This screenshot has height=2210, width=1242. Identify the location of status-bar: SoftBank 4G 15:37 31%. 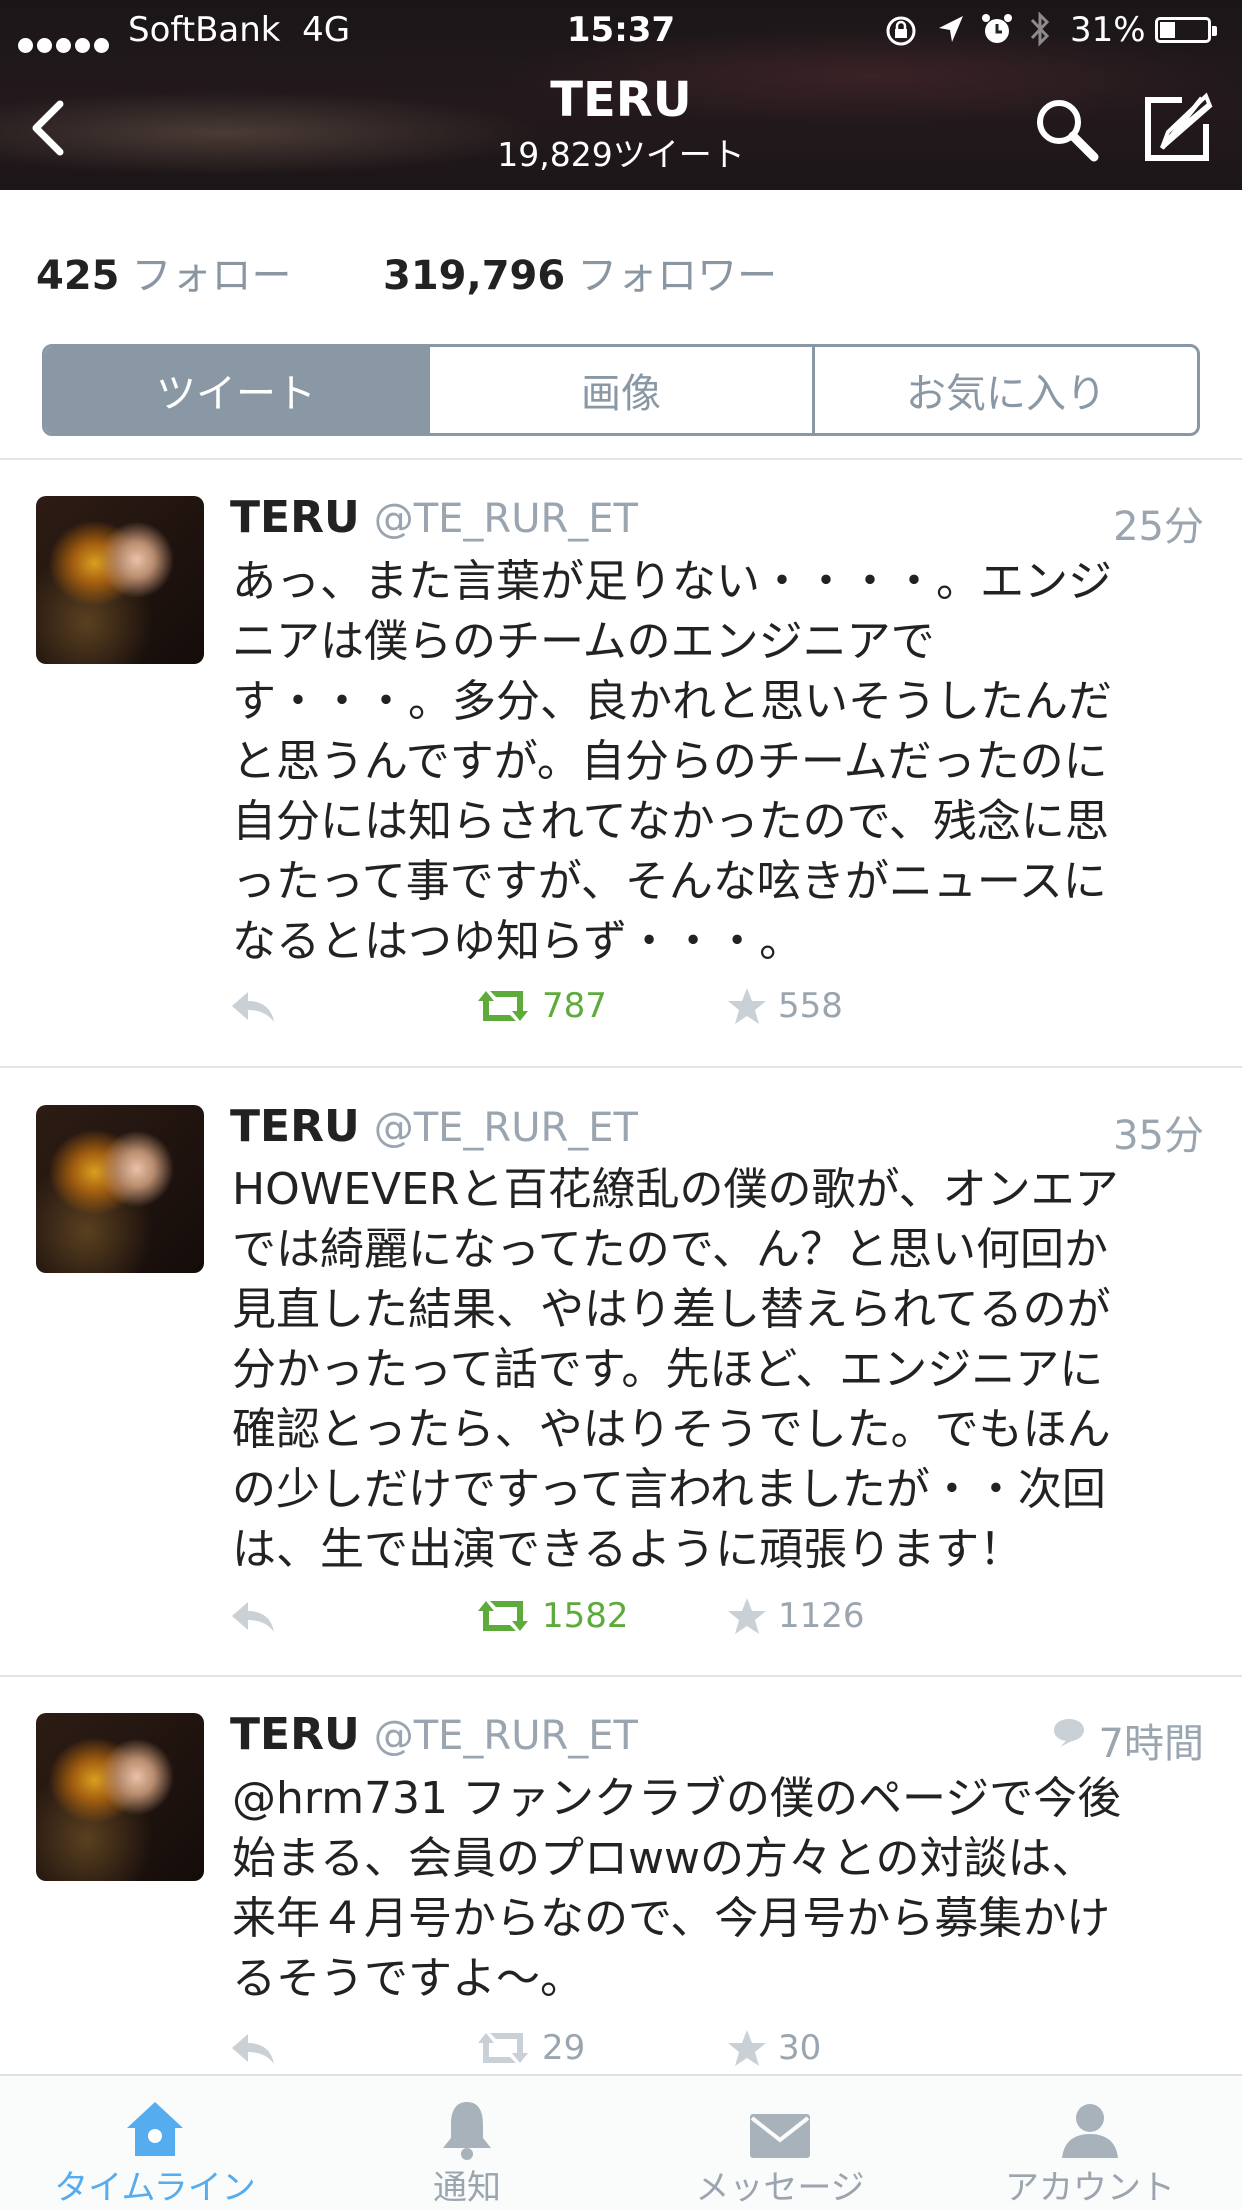
(621, 30).